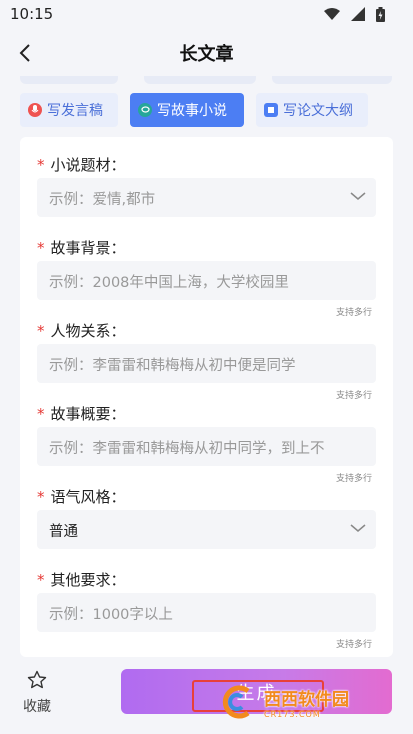  What do you see at coordinates (37, 707) in the screenshot?
I see `favorite-label: 收藏` at bounding box center [37, 707].